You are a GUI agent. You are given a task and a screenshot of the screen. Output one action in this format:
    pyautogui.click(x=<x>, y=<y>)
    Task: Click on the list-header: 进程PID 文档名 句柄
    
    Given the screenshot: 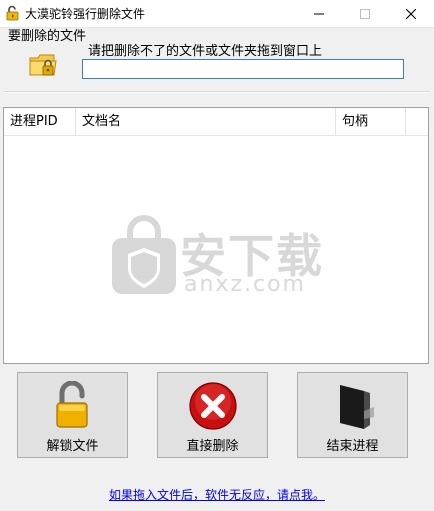 What is the action you would take?
    pyautogui.click(x=216, y=122)
    